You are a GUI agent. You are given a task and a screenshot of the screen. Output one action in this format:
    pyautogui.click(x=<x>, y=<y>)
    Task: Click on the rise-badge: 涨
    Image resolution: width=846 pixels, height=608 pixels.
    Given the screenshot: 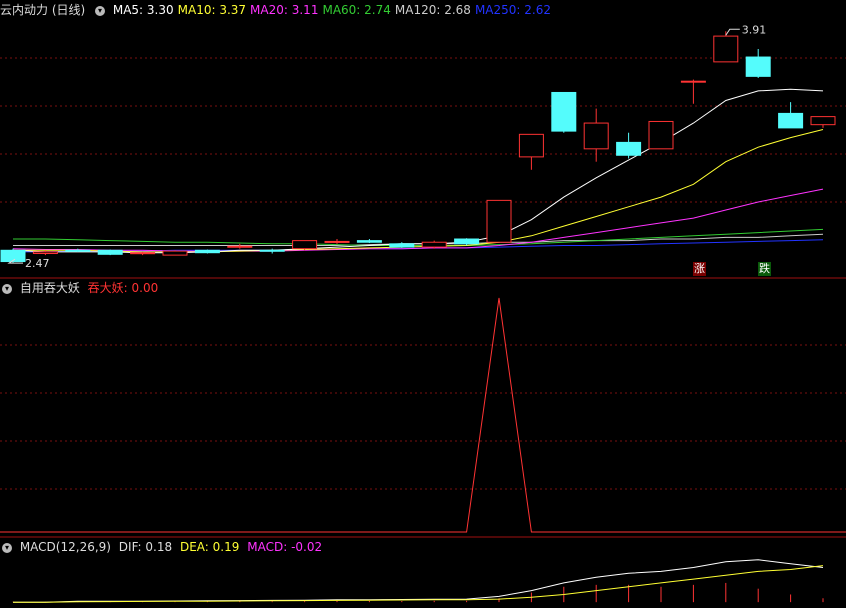 What is the action you would take?
    pyautogui.click(x=699, y=269)
    